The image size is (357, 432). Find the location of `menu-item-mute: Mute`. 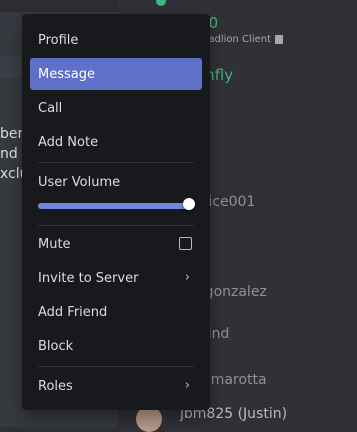

menu-item-mute: Mute is located at coordinates (116, 244).